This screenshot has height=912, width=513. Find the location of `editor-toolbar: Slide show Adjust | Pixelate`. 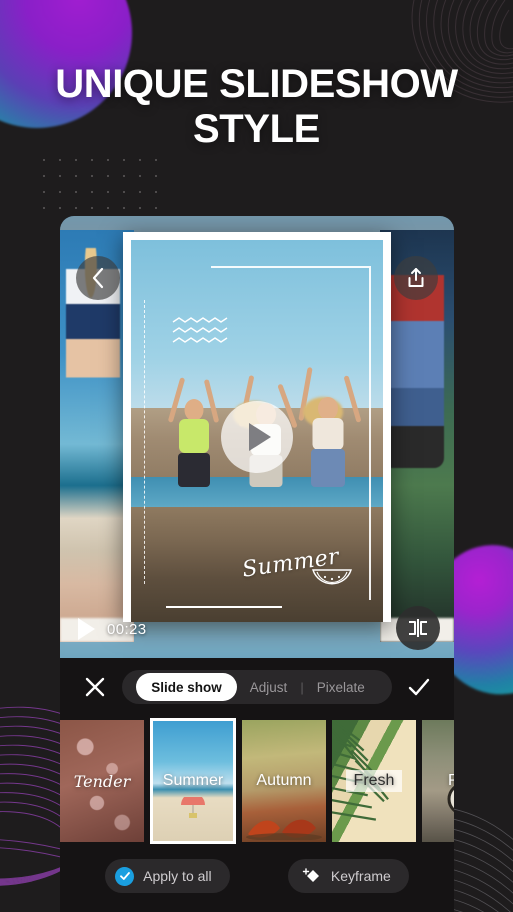

editor-toolbar: Slide show Adjust | Pixelate is located at coordinates (257, 687).